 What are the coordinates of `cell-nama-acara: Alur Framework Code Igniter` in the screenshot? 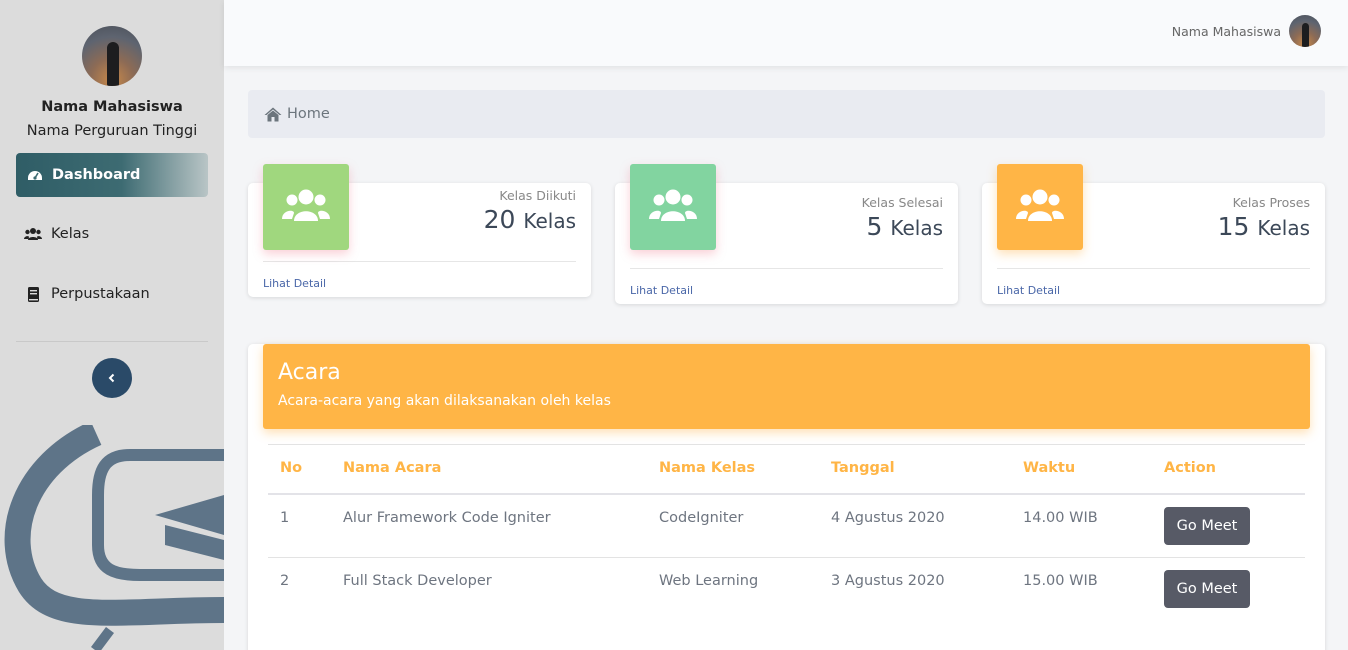 It's located at (447, 518).